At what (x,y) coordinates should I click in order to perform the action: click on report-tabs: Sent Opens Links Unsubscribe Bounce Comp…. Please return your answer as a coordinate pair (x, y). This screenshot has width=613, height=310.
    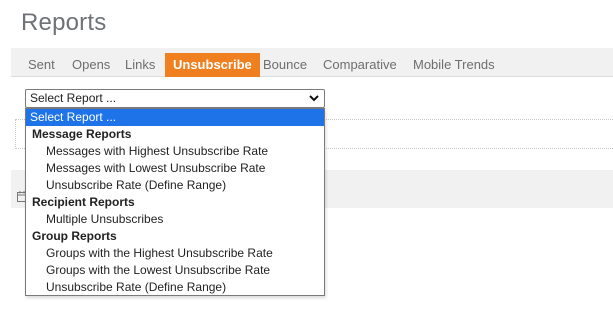
    Looking at the image, I should click on (312, 62).